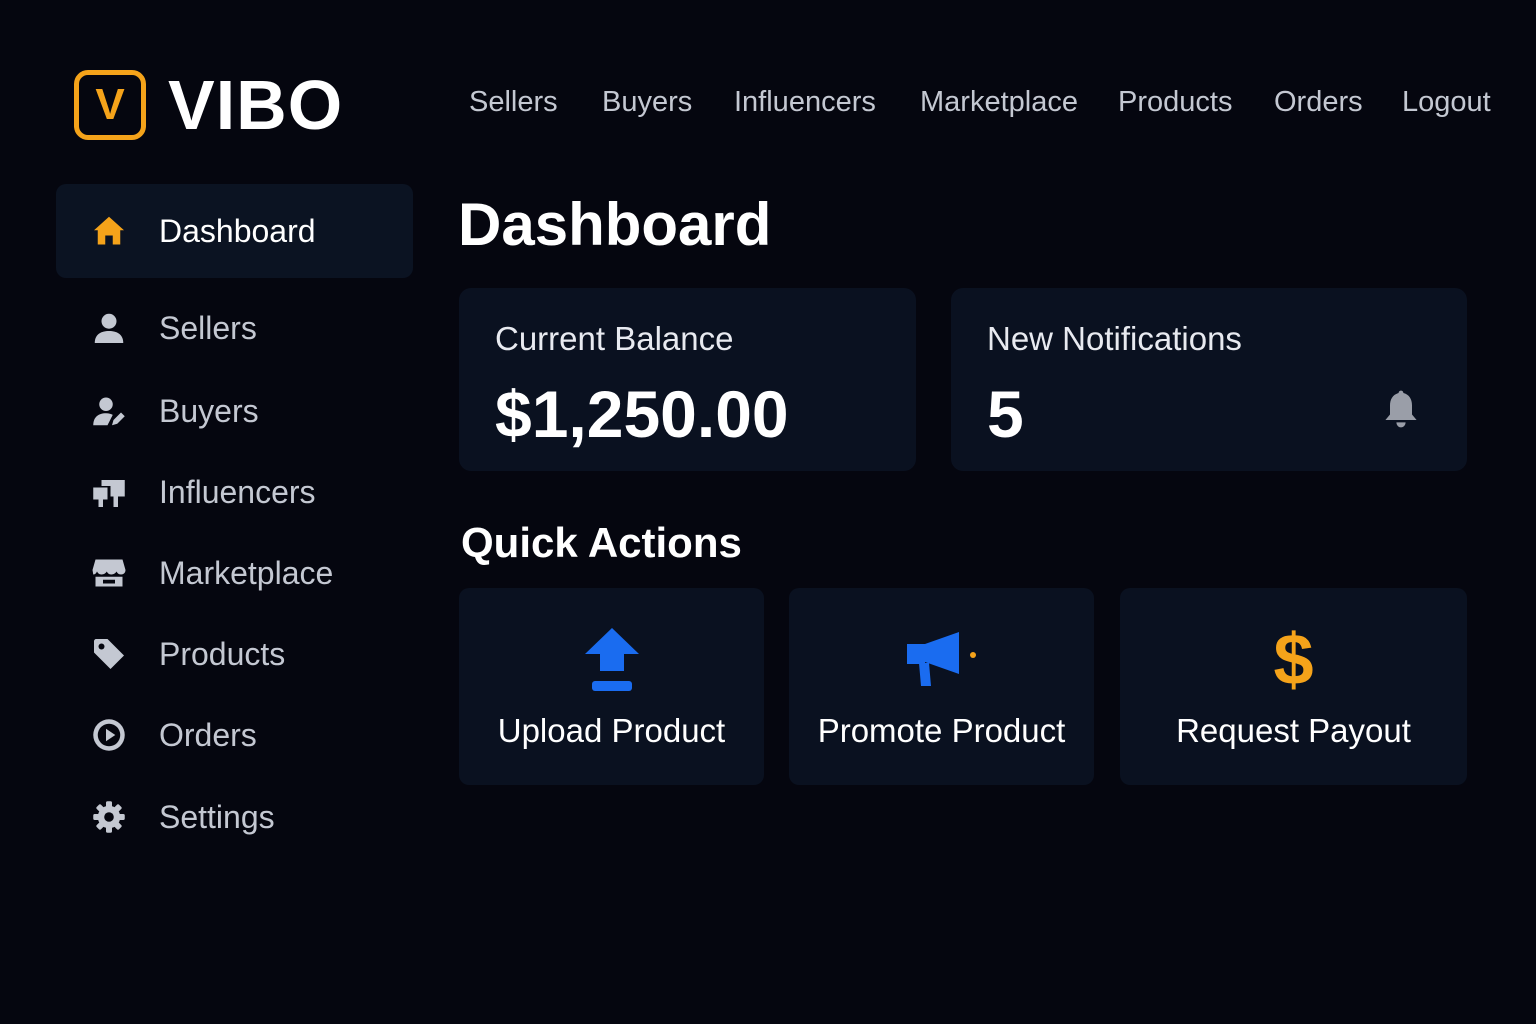 The height and width of the screenshot is (1024, 1536). What do you see at coordinates (615, 224) in the screenshot?
I see `page-title: Dashboard` at bounding box center [615, 224].